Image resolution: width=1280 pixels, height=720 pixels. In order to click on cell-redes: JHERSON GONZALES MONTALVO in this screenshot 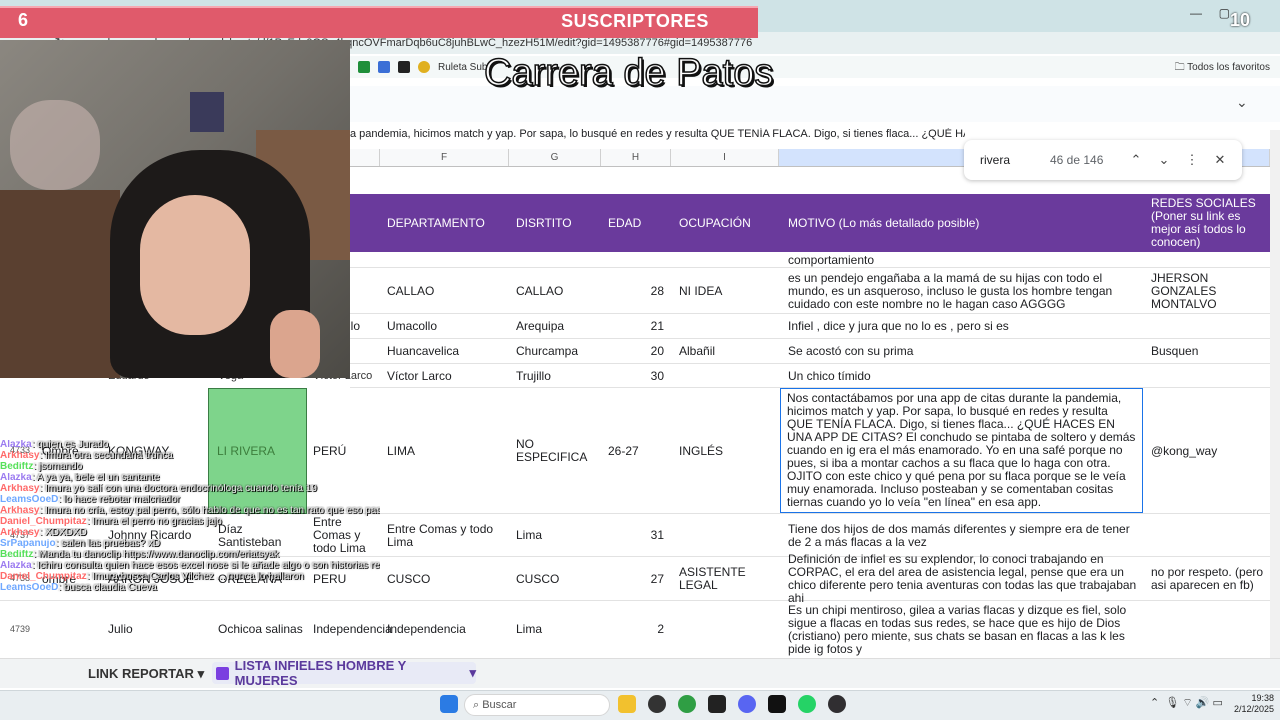, I will do `click(1208, 291)`.